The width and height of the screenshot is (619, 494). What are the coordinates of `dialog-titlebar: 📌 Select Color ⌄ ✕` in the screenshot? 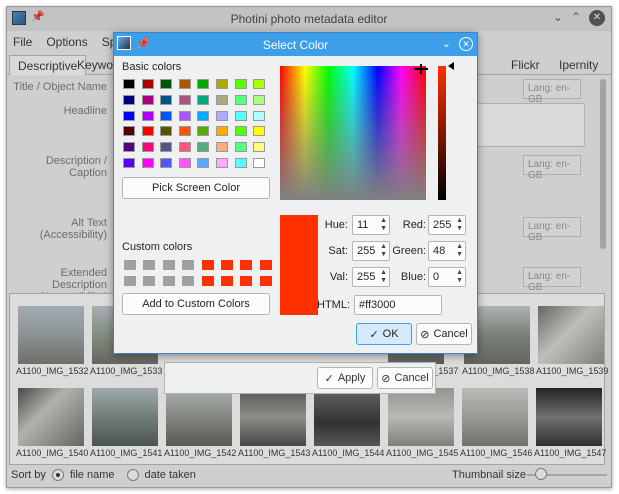 It's located at (295, 44).